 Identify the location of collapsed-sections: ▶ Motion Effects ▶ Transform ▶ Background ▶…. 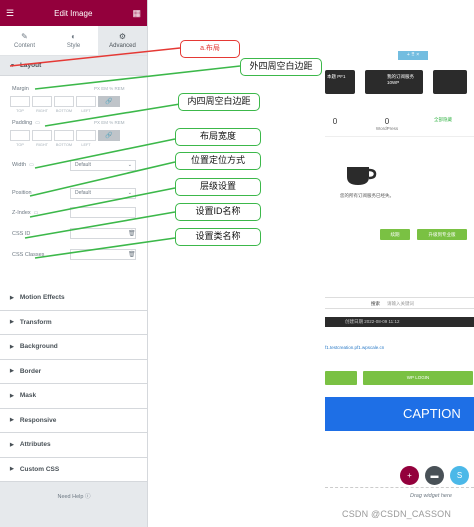
(73, 384).